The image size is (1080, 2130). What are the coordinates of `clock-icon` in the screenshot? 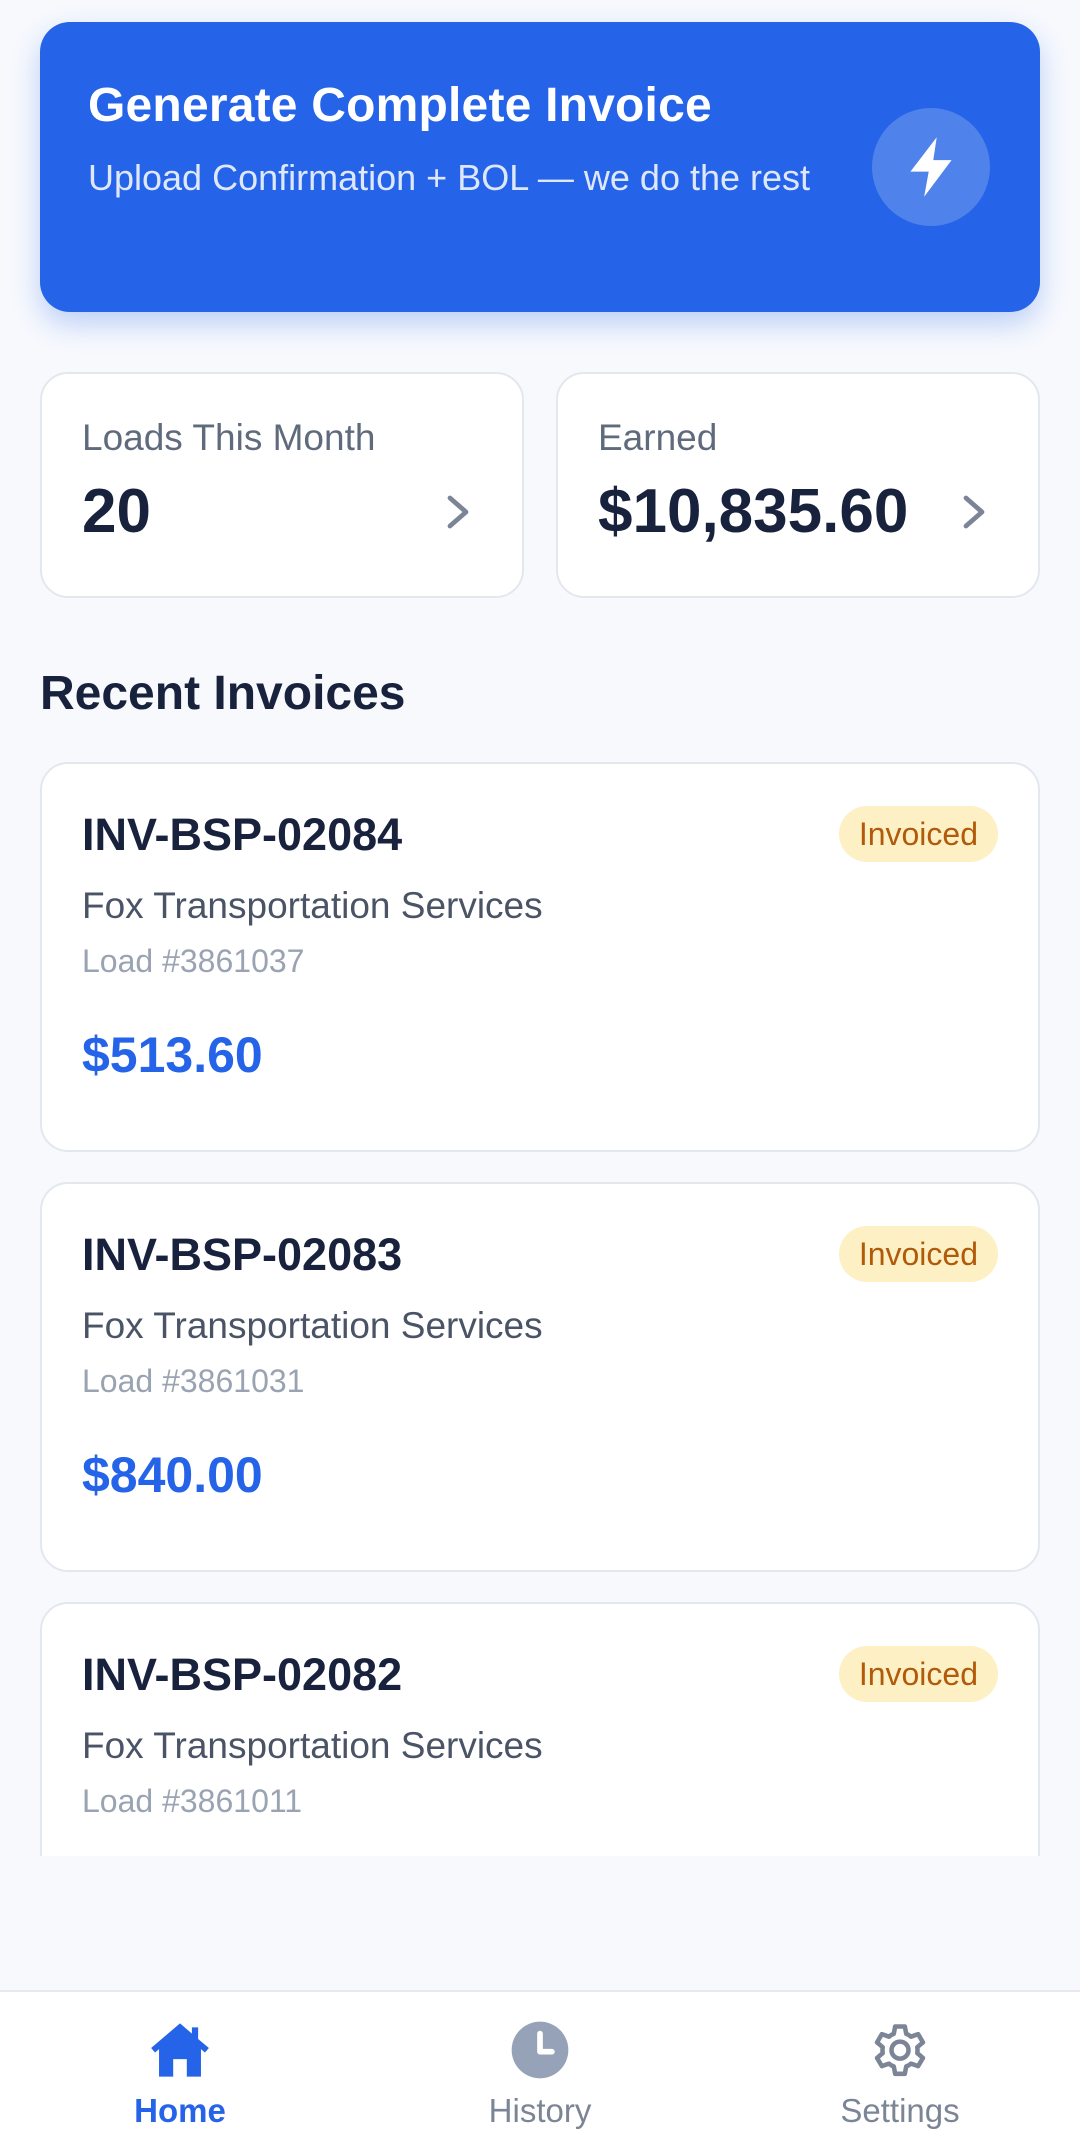 It's located at (540, 2050).